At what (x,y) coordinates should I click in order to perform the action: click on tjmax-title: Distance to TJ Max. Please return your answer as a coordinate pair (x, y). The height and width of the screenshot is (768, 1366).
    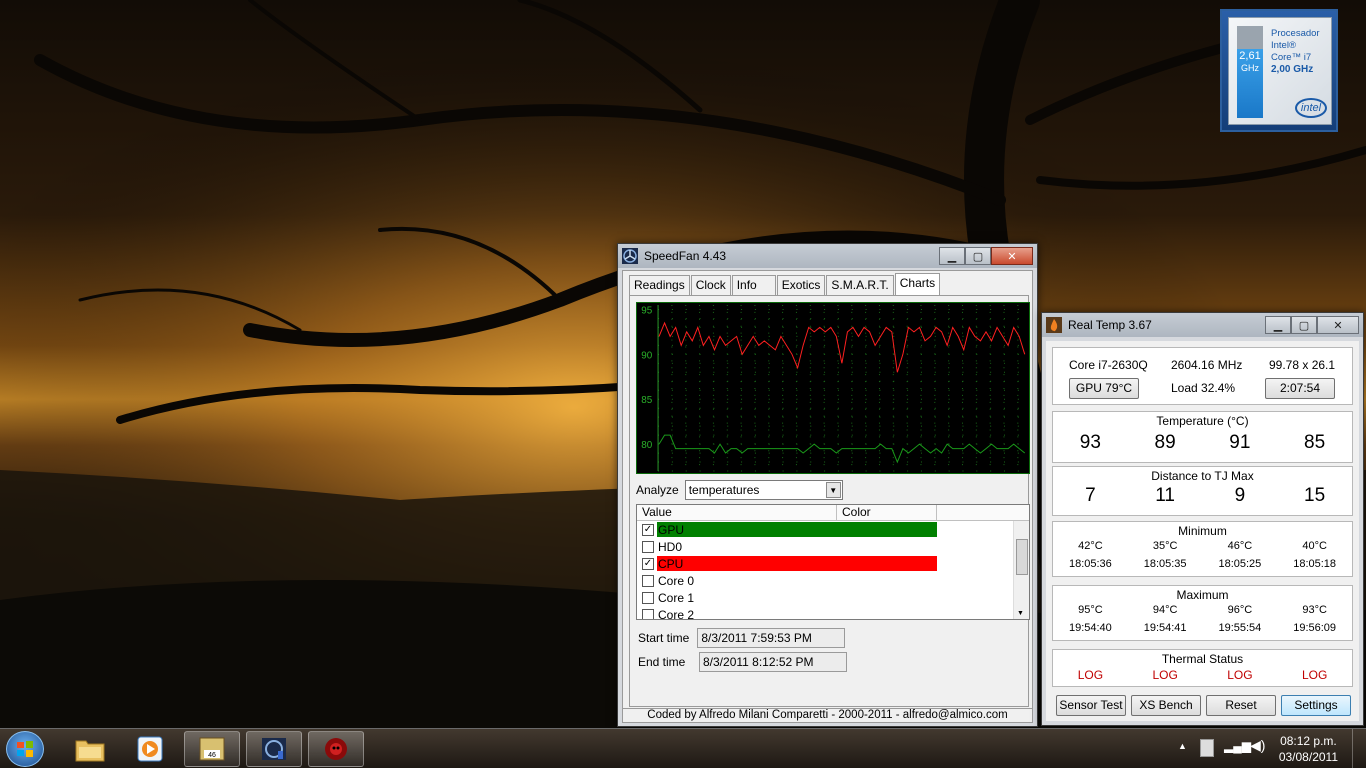
    Looking at the image, I should click on (1202, 476).